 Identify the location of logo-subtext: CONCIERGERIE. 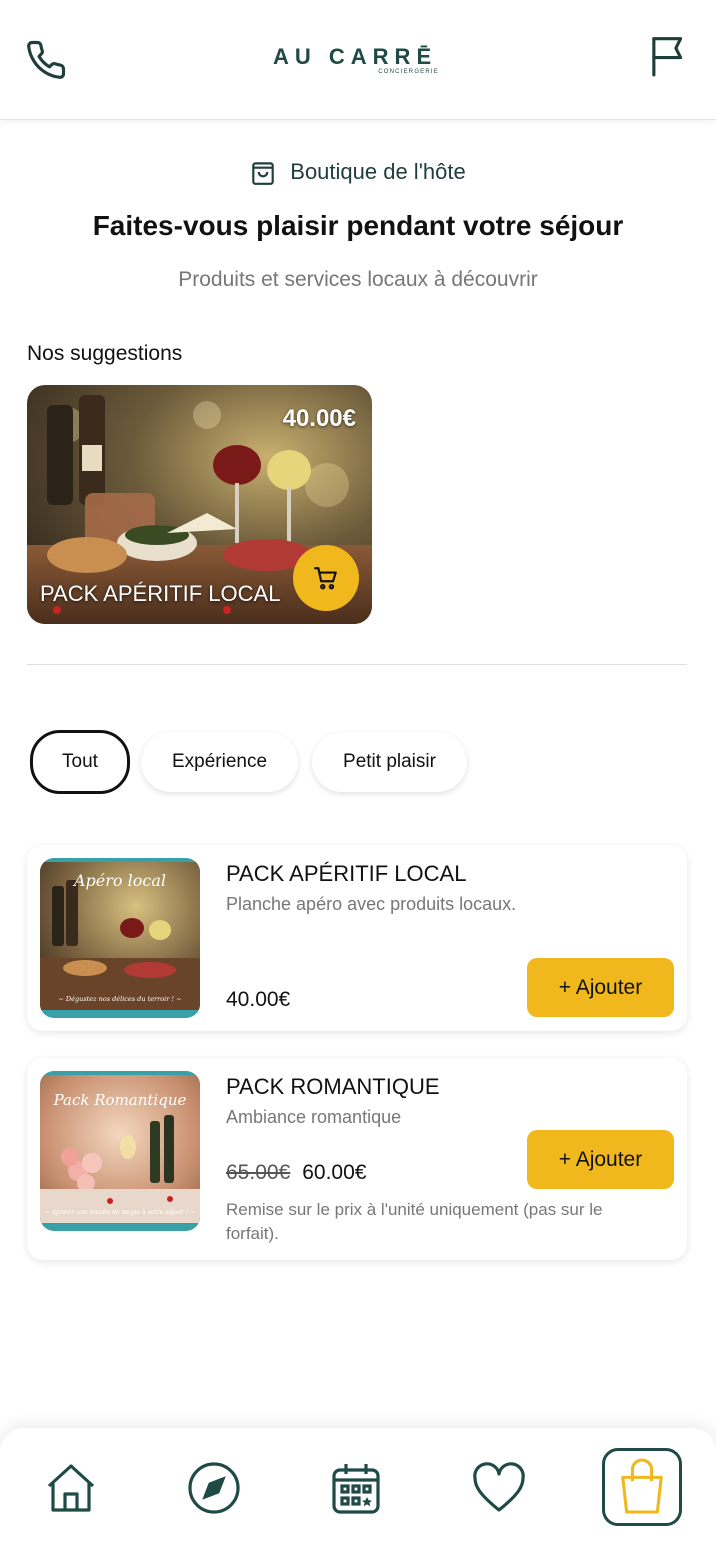
(408, 72).